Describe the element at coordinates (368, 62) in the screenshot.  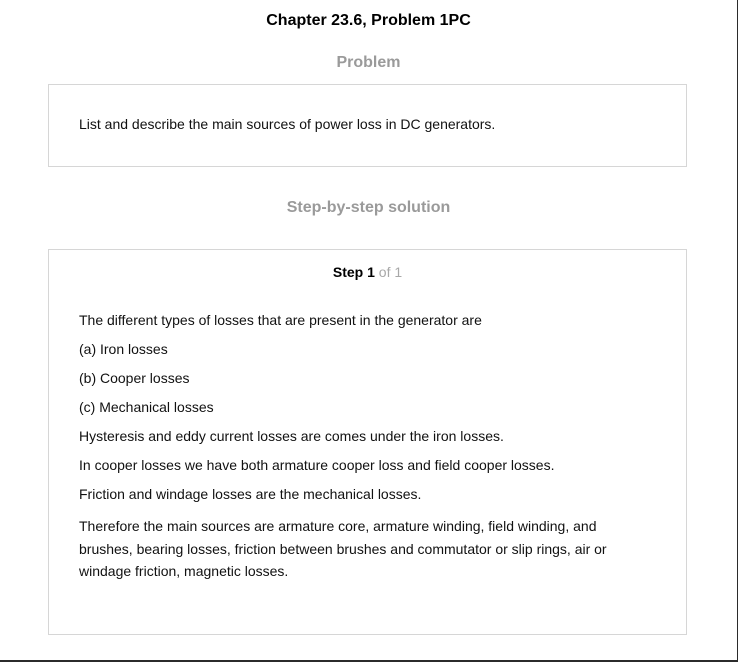
I see `problem-heading: Problem` at that location.